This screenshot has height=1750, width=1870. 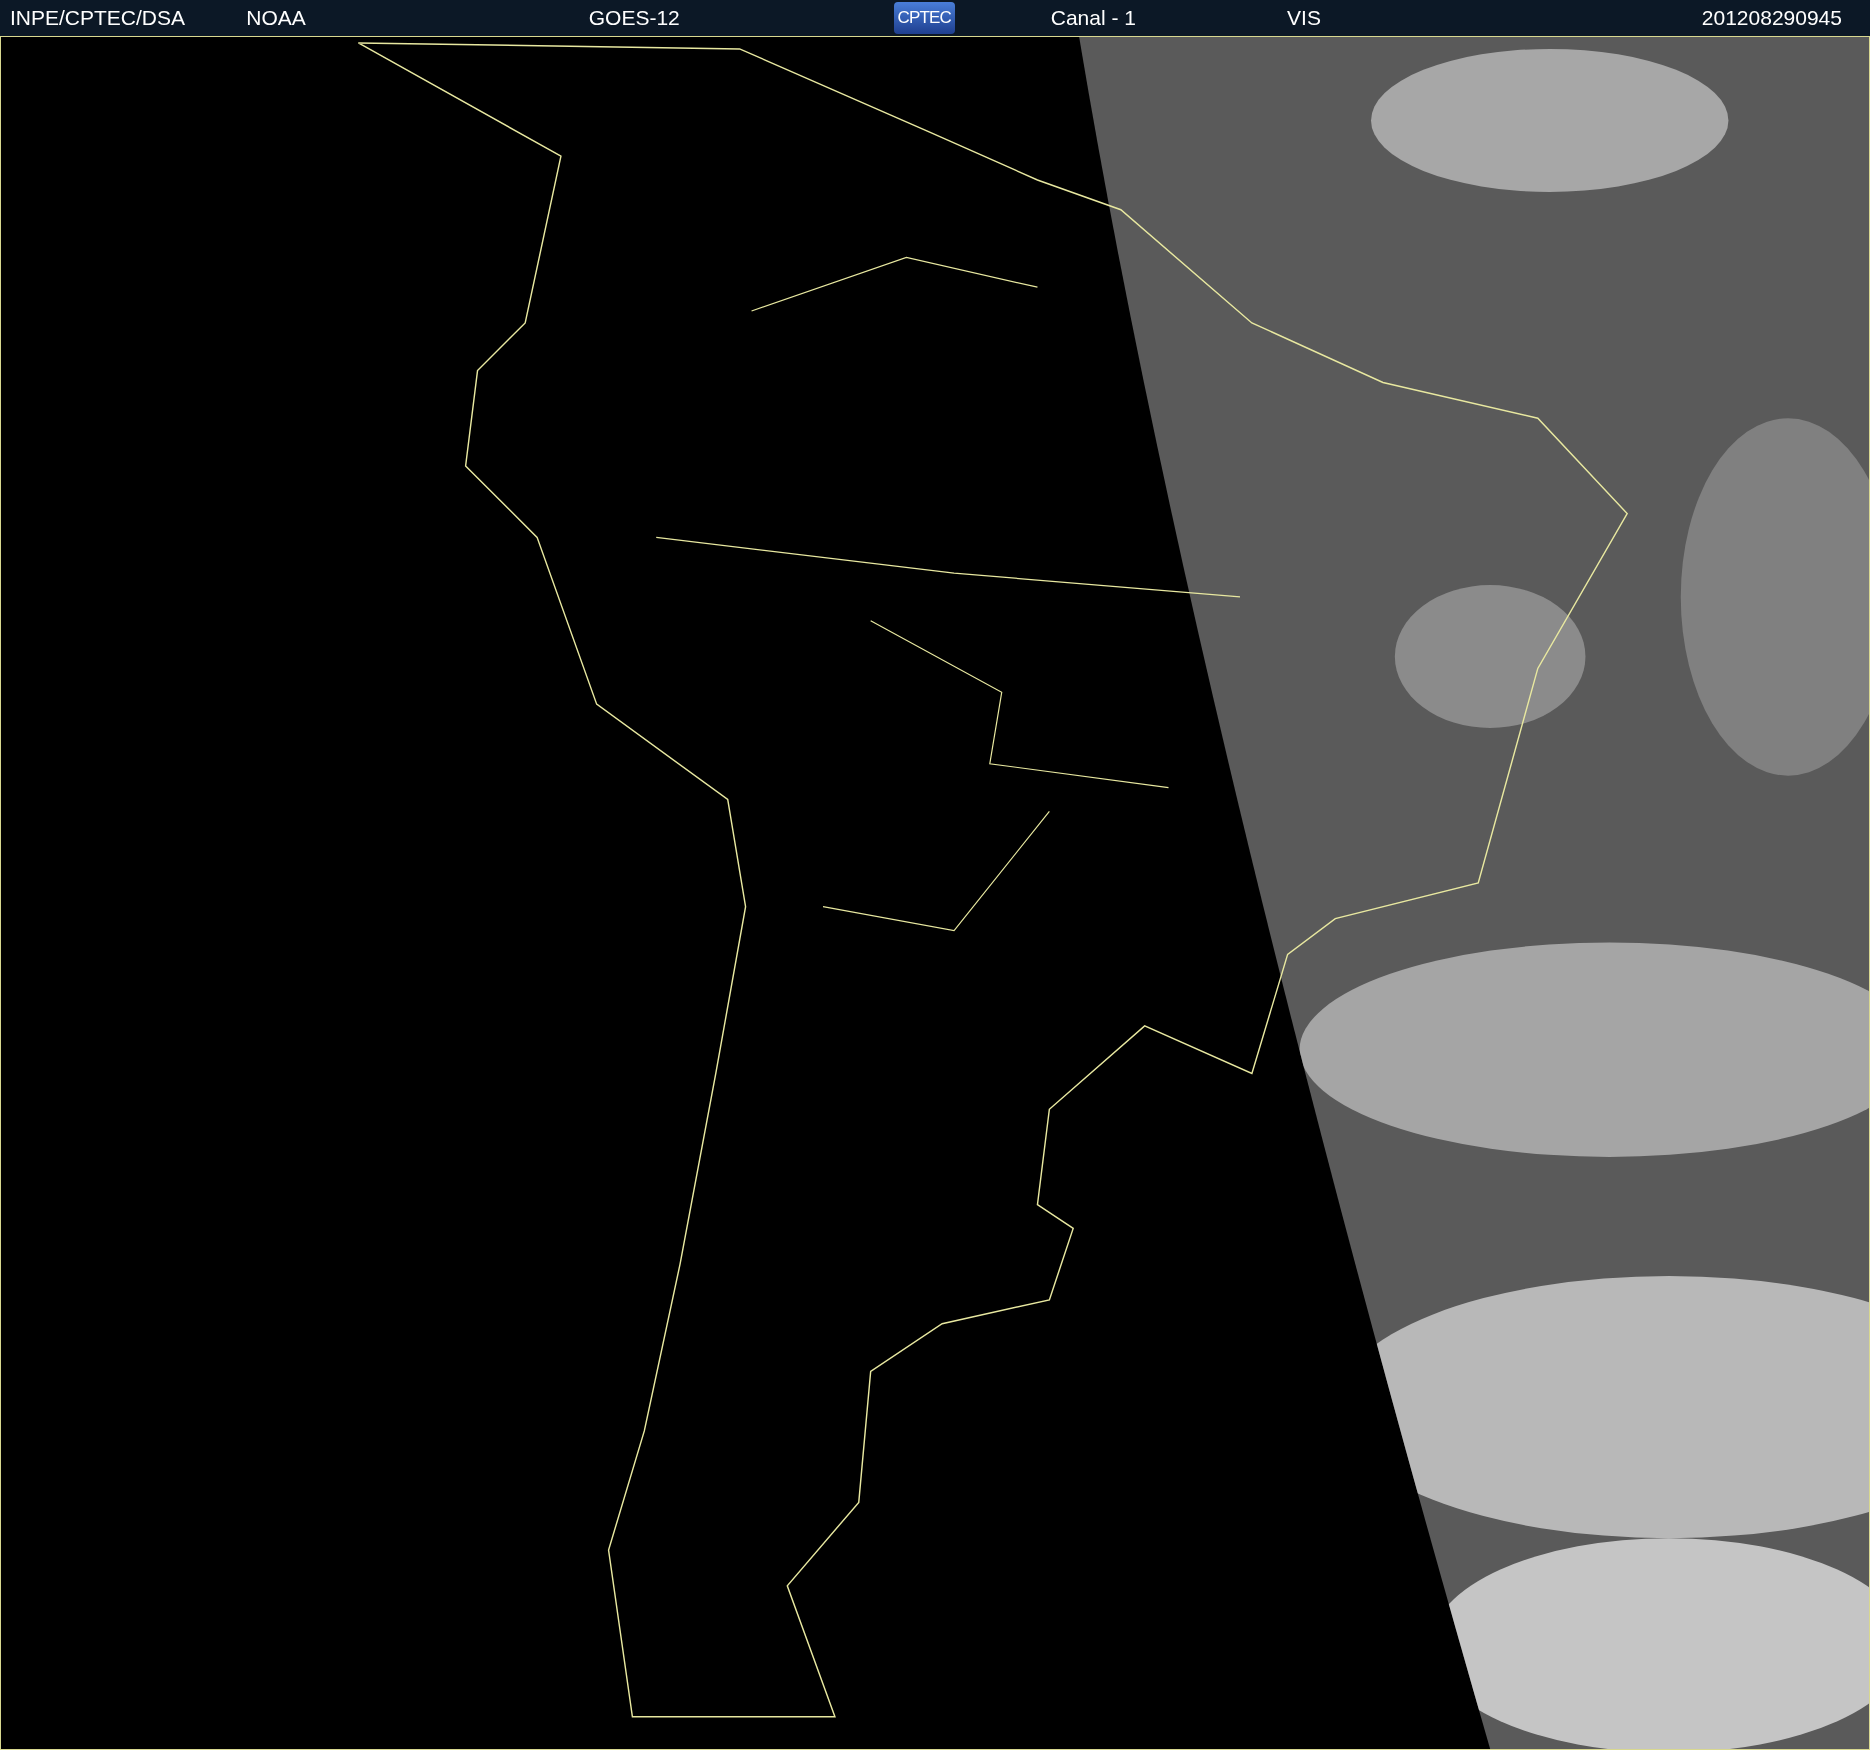 I want to click on header-label: NOAA, so click(x=276, y=18).